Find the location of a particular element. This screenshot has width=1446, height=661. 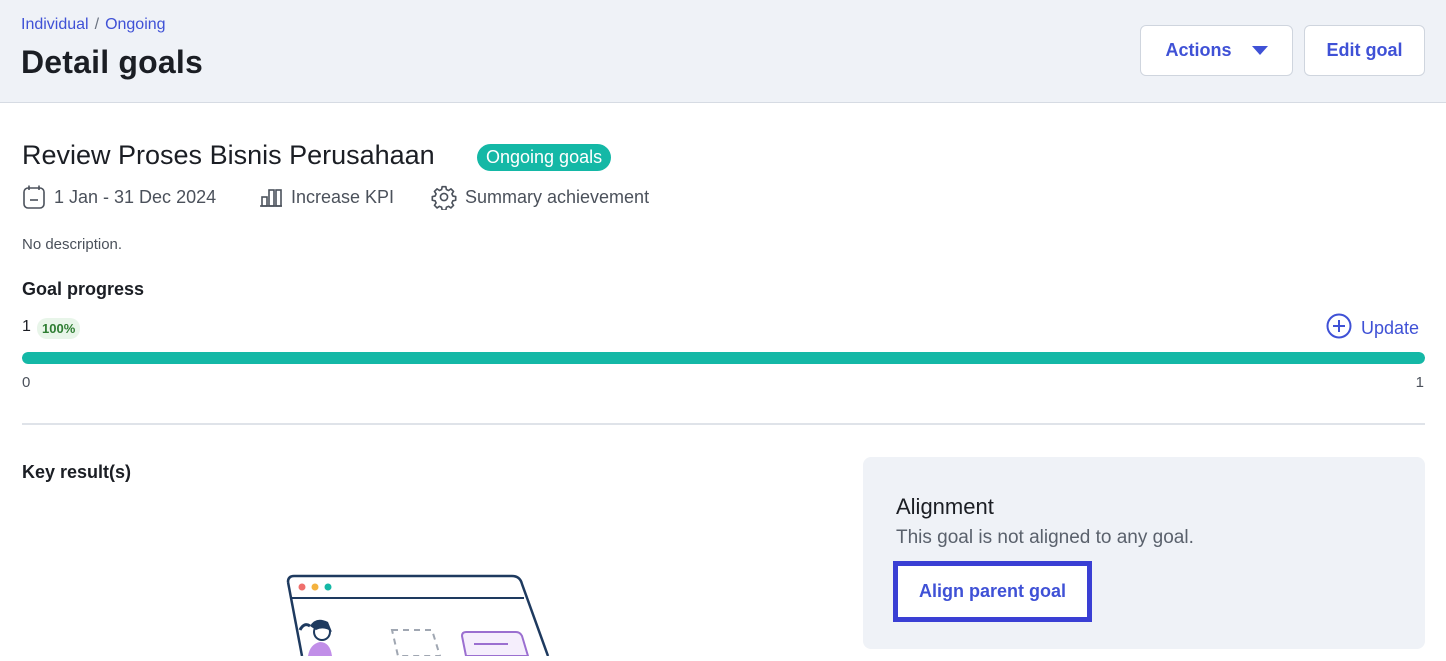

goal-method-text: Summary achievement is located at coordinates (557, 196).